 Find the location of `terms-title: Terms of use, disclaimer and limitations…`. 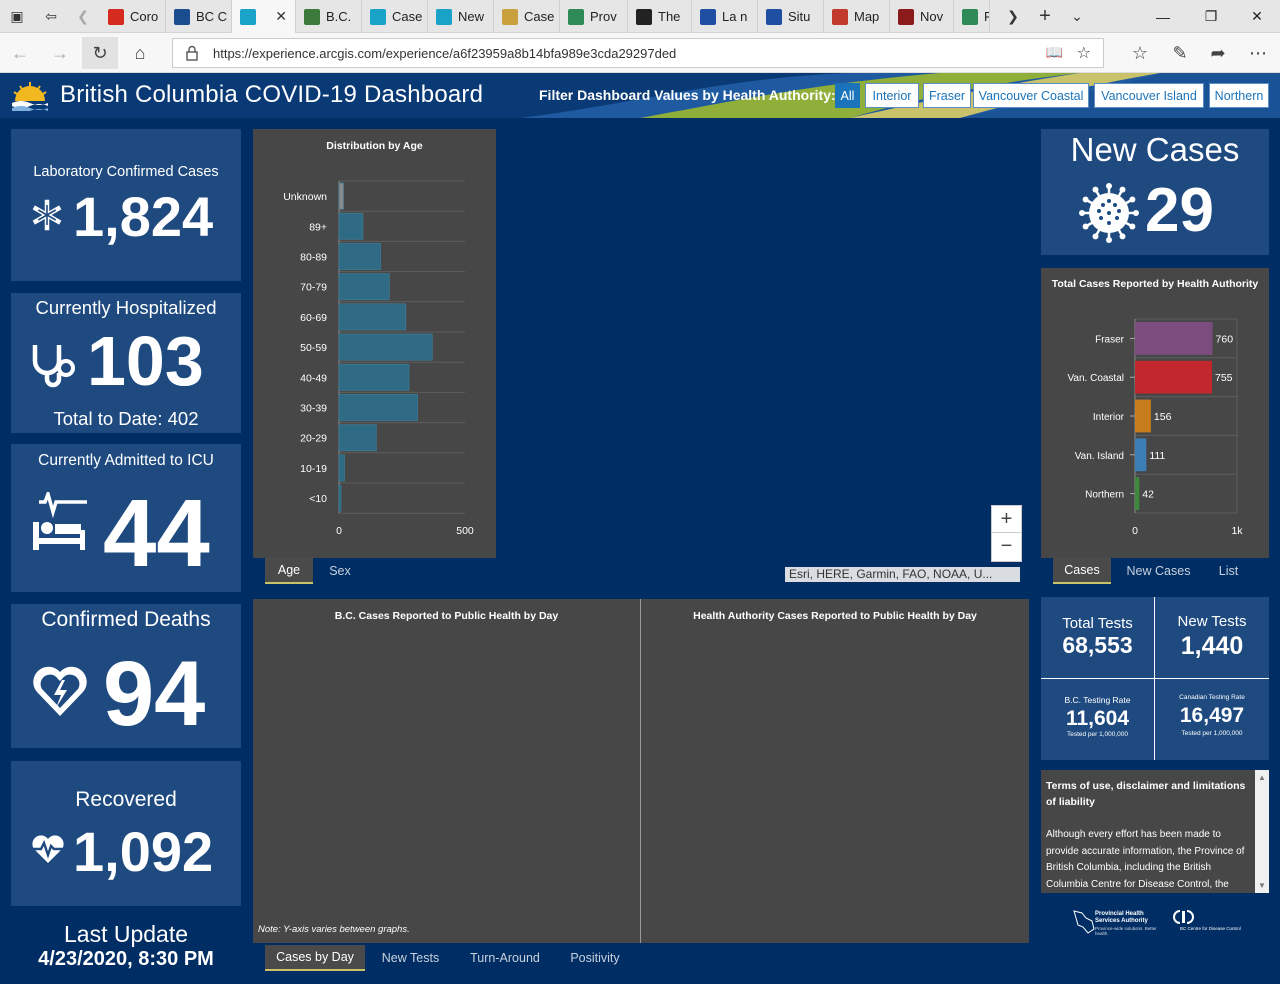

terms-title: Terms of use, disclaimer and limitations… is located at coordinates (1146, 794).